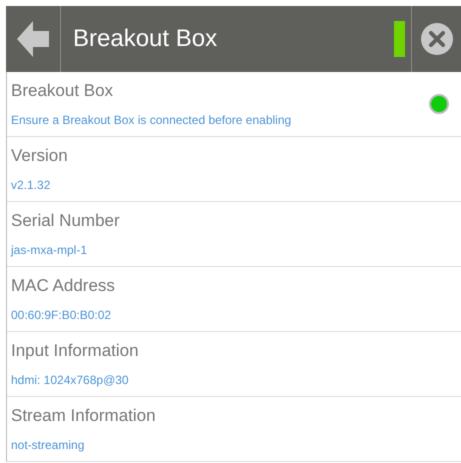 Image resolution: width=461 pixels, height=463 pixels. I want to click on row-value: 00:60:9F:B0:B0:02, so click(61, 315).